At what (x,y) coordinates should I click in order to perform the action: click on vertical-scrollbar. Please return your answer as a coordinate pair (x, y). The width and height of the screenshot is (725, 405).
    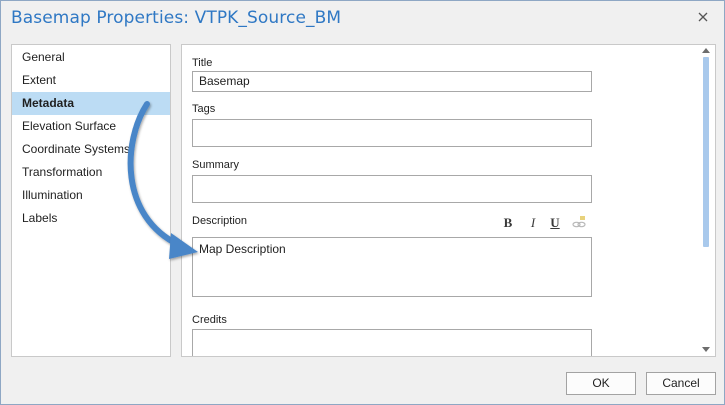
    Looking at the image, I should click on (706, 200).